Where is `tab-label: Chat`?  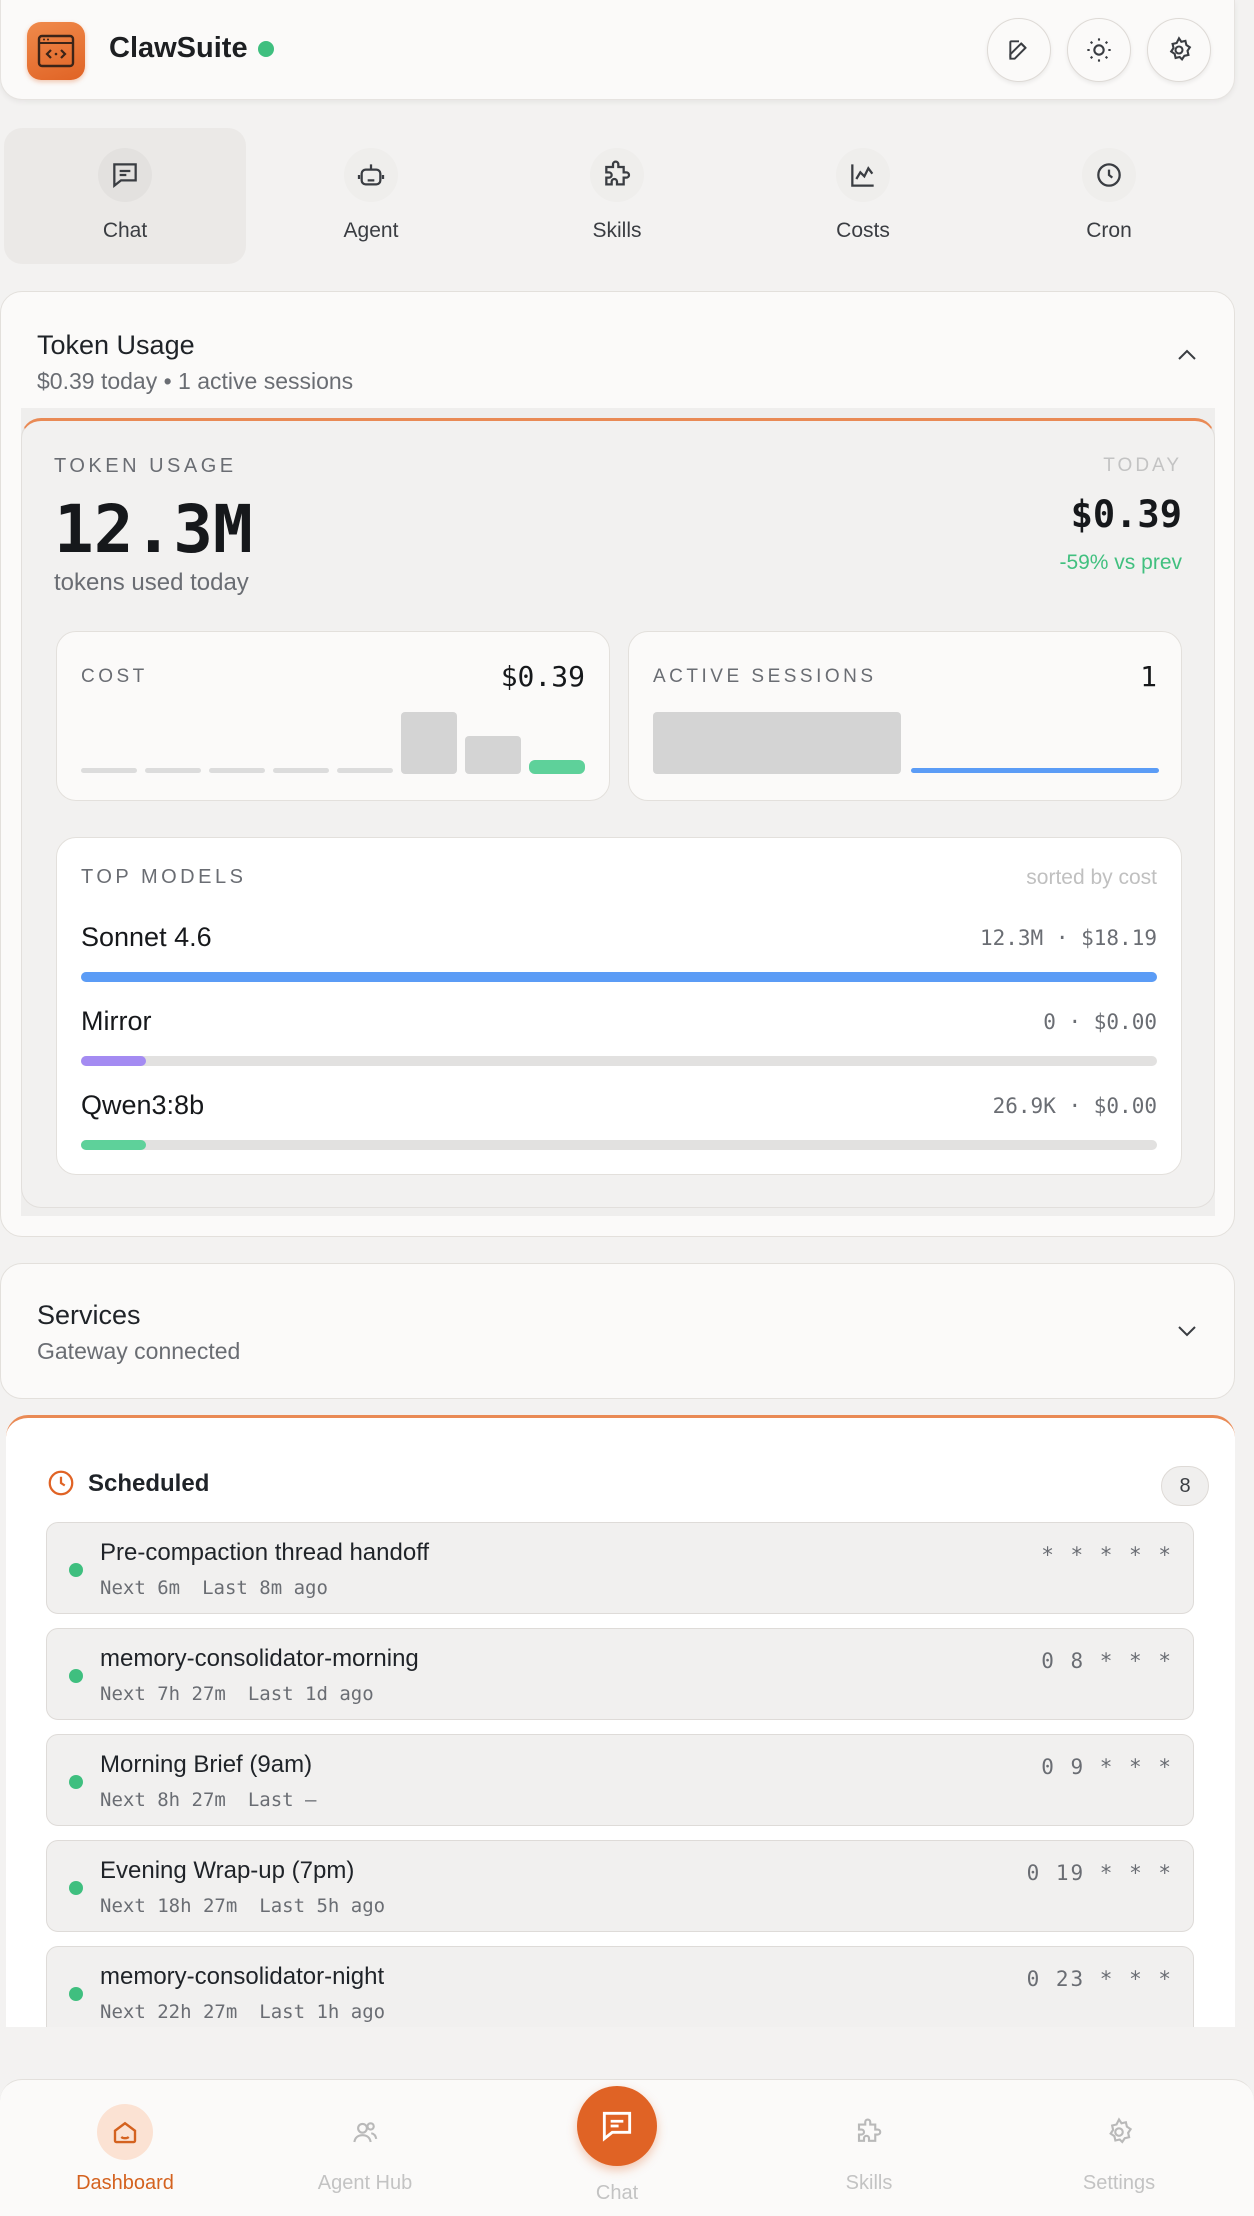
tab-label: Chat is located at coordinates (617, 2193).